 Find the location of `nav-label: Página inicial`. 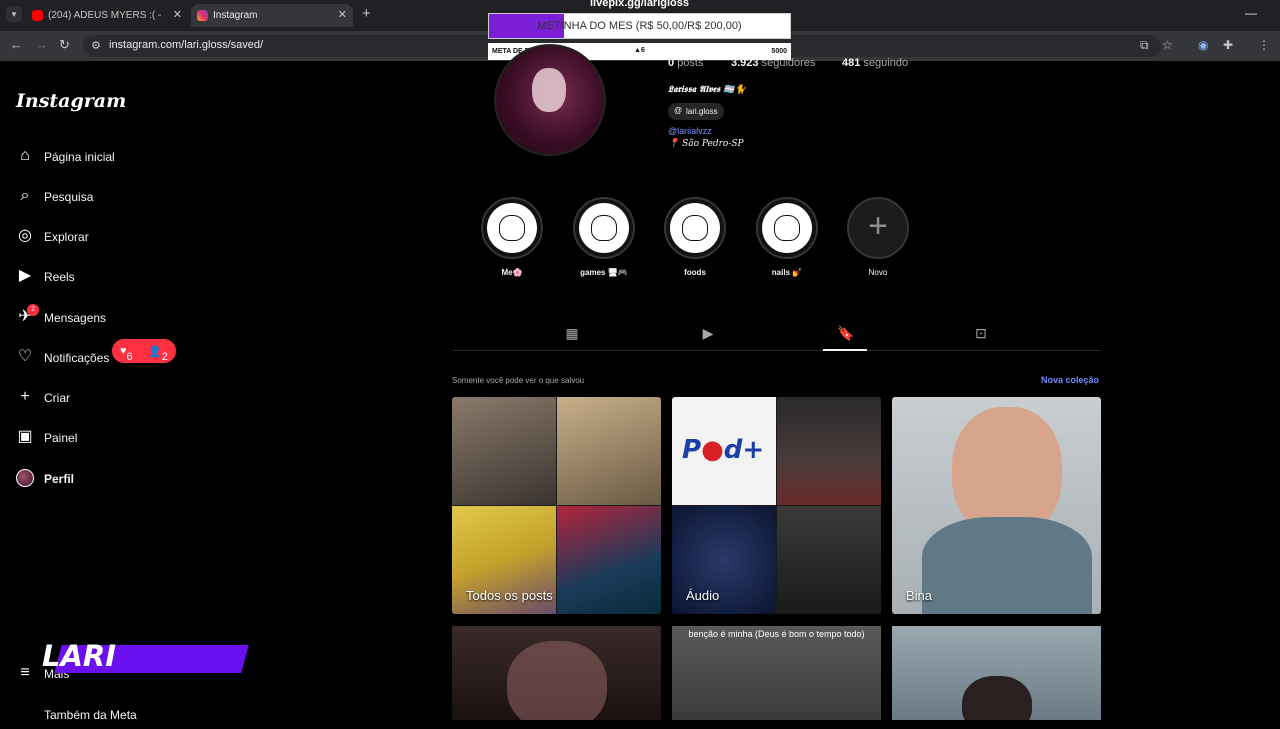

nav-label: Página inicial is located at coordinates (79, 157).